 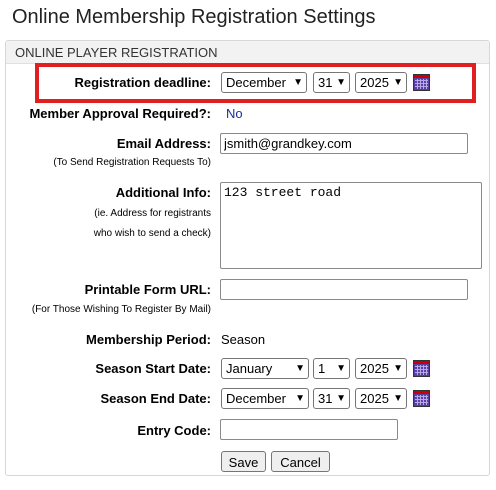 I want to click on end-year-select: 2025 ▼, so click(x=381, y=398).